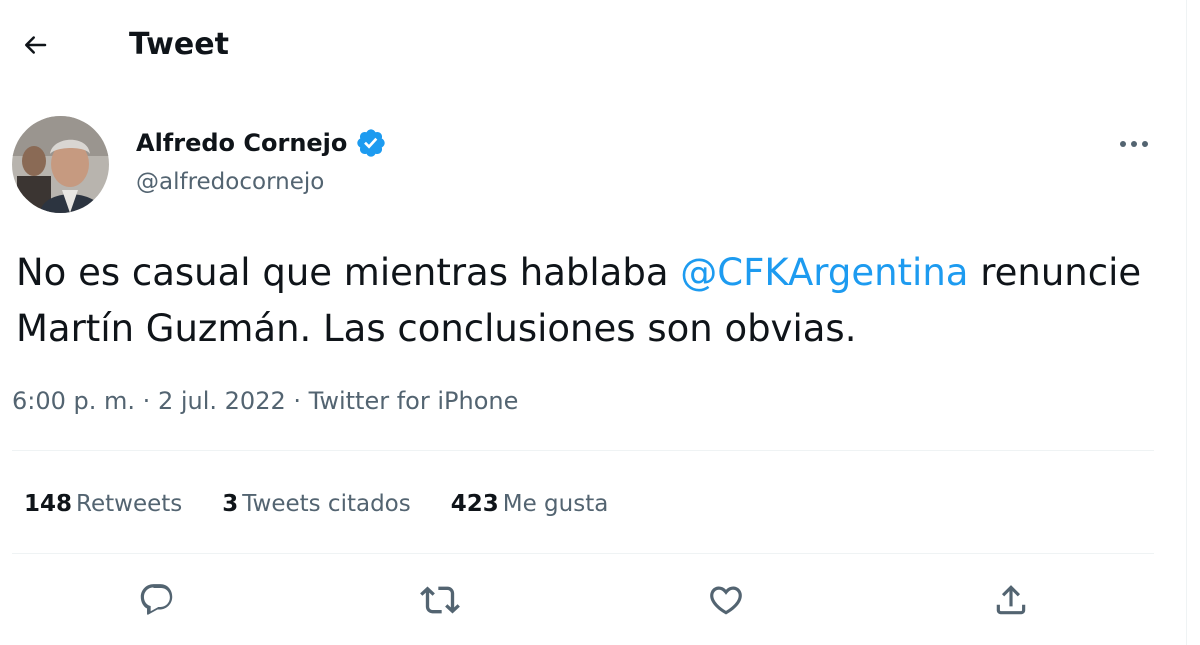 The width and height of the screenshot is (1200, 645). Describe the element at coordinates (414, 401) in the screenshot. I see `tweet-source-link: Twitter for iPhone` at that location.